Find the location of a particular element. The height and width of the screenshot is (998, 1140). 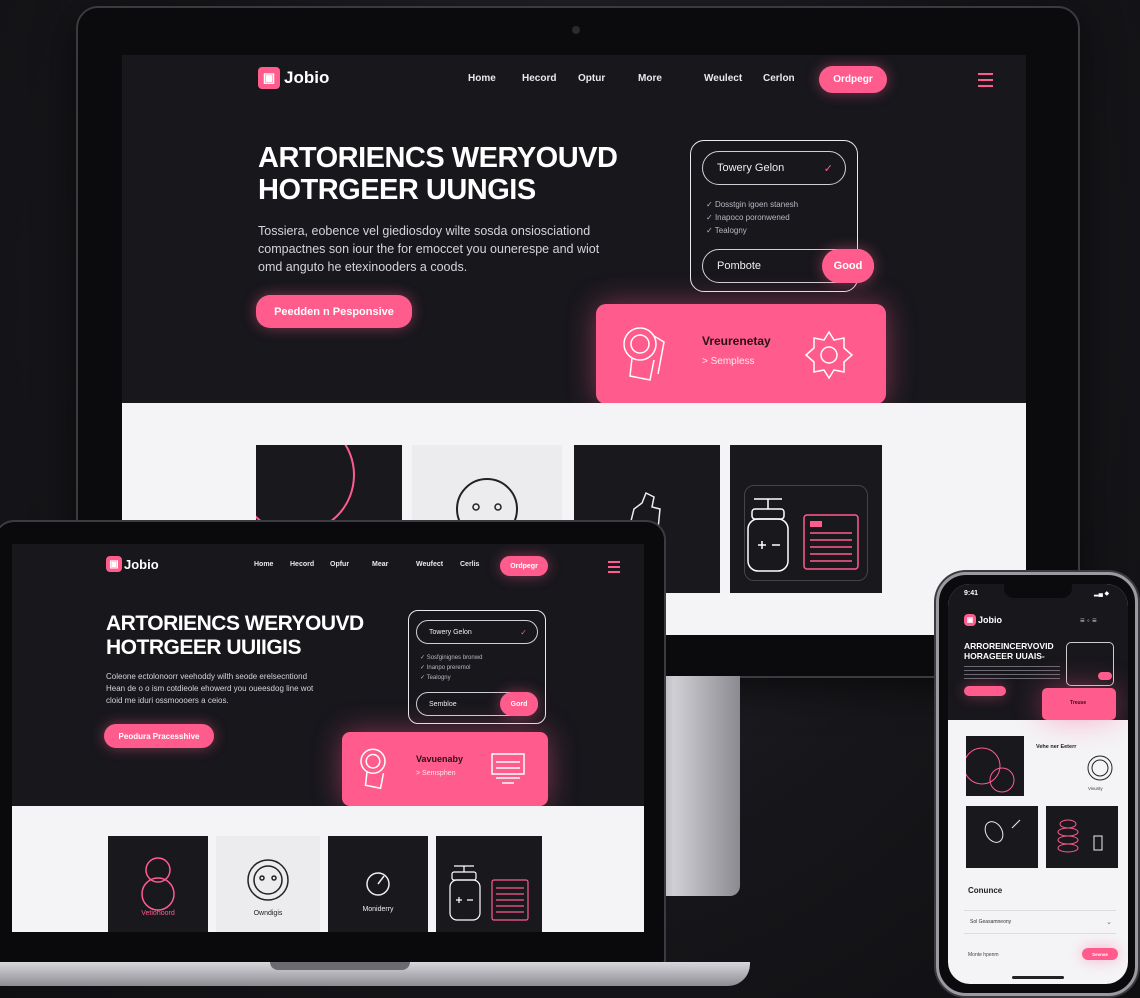

phone-hero-button is located at coordinates (985, 691).